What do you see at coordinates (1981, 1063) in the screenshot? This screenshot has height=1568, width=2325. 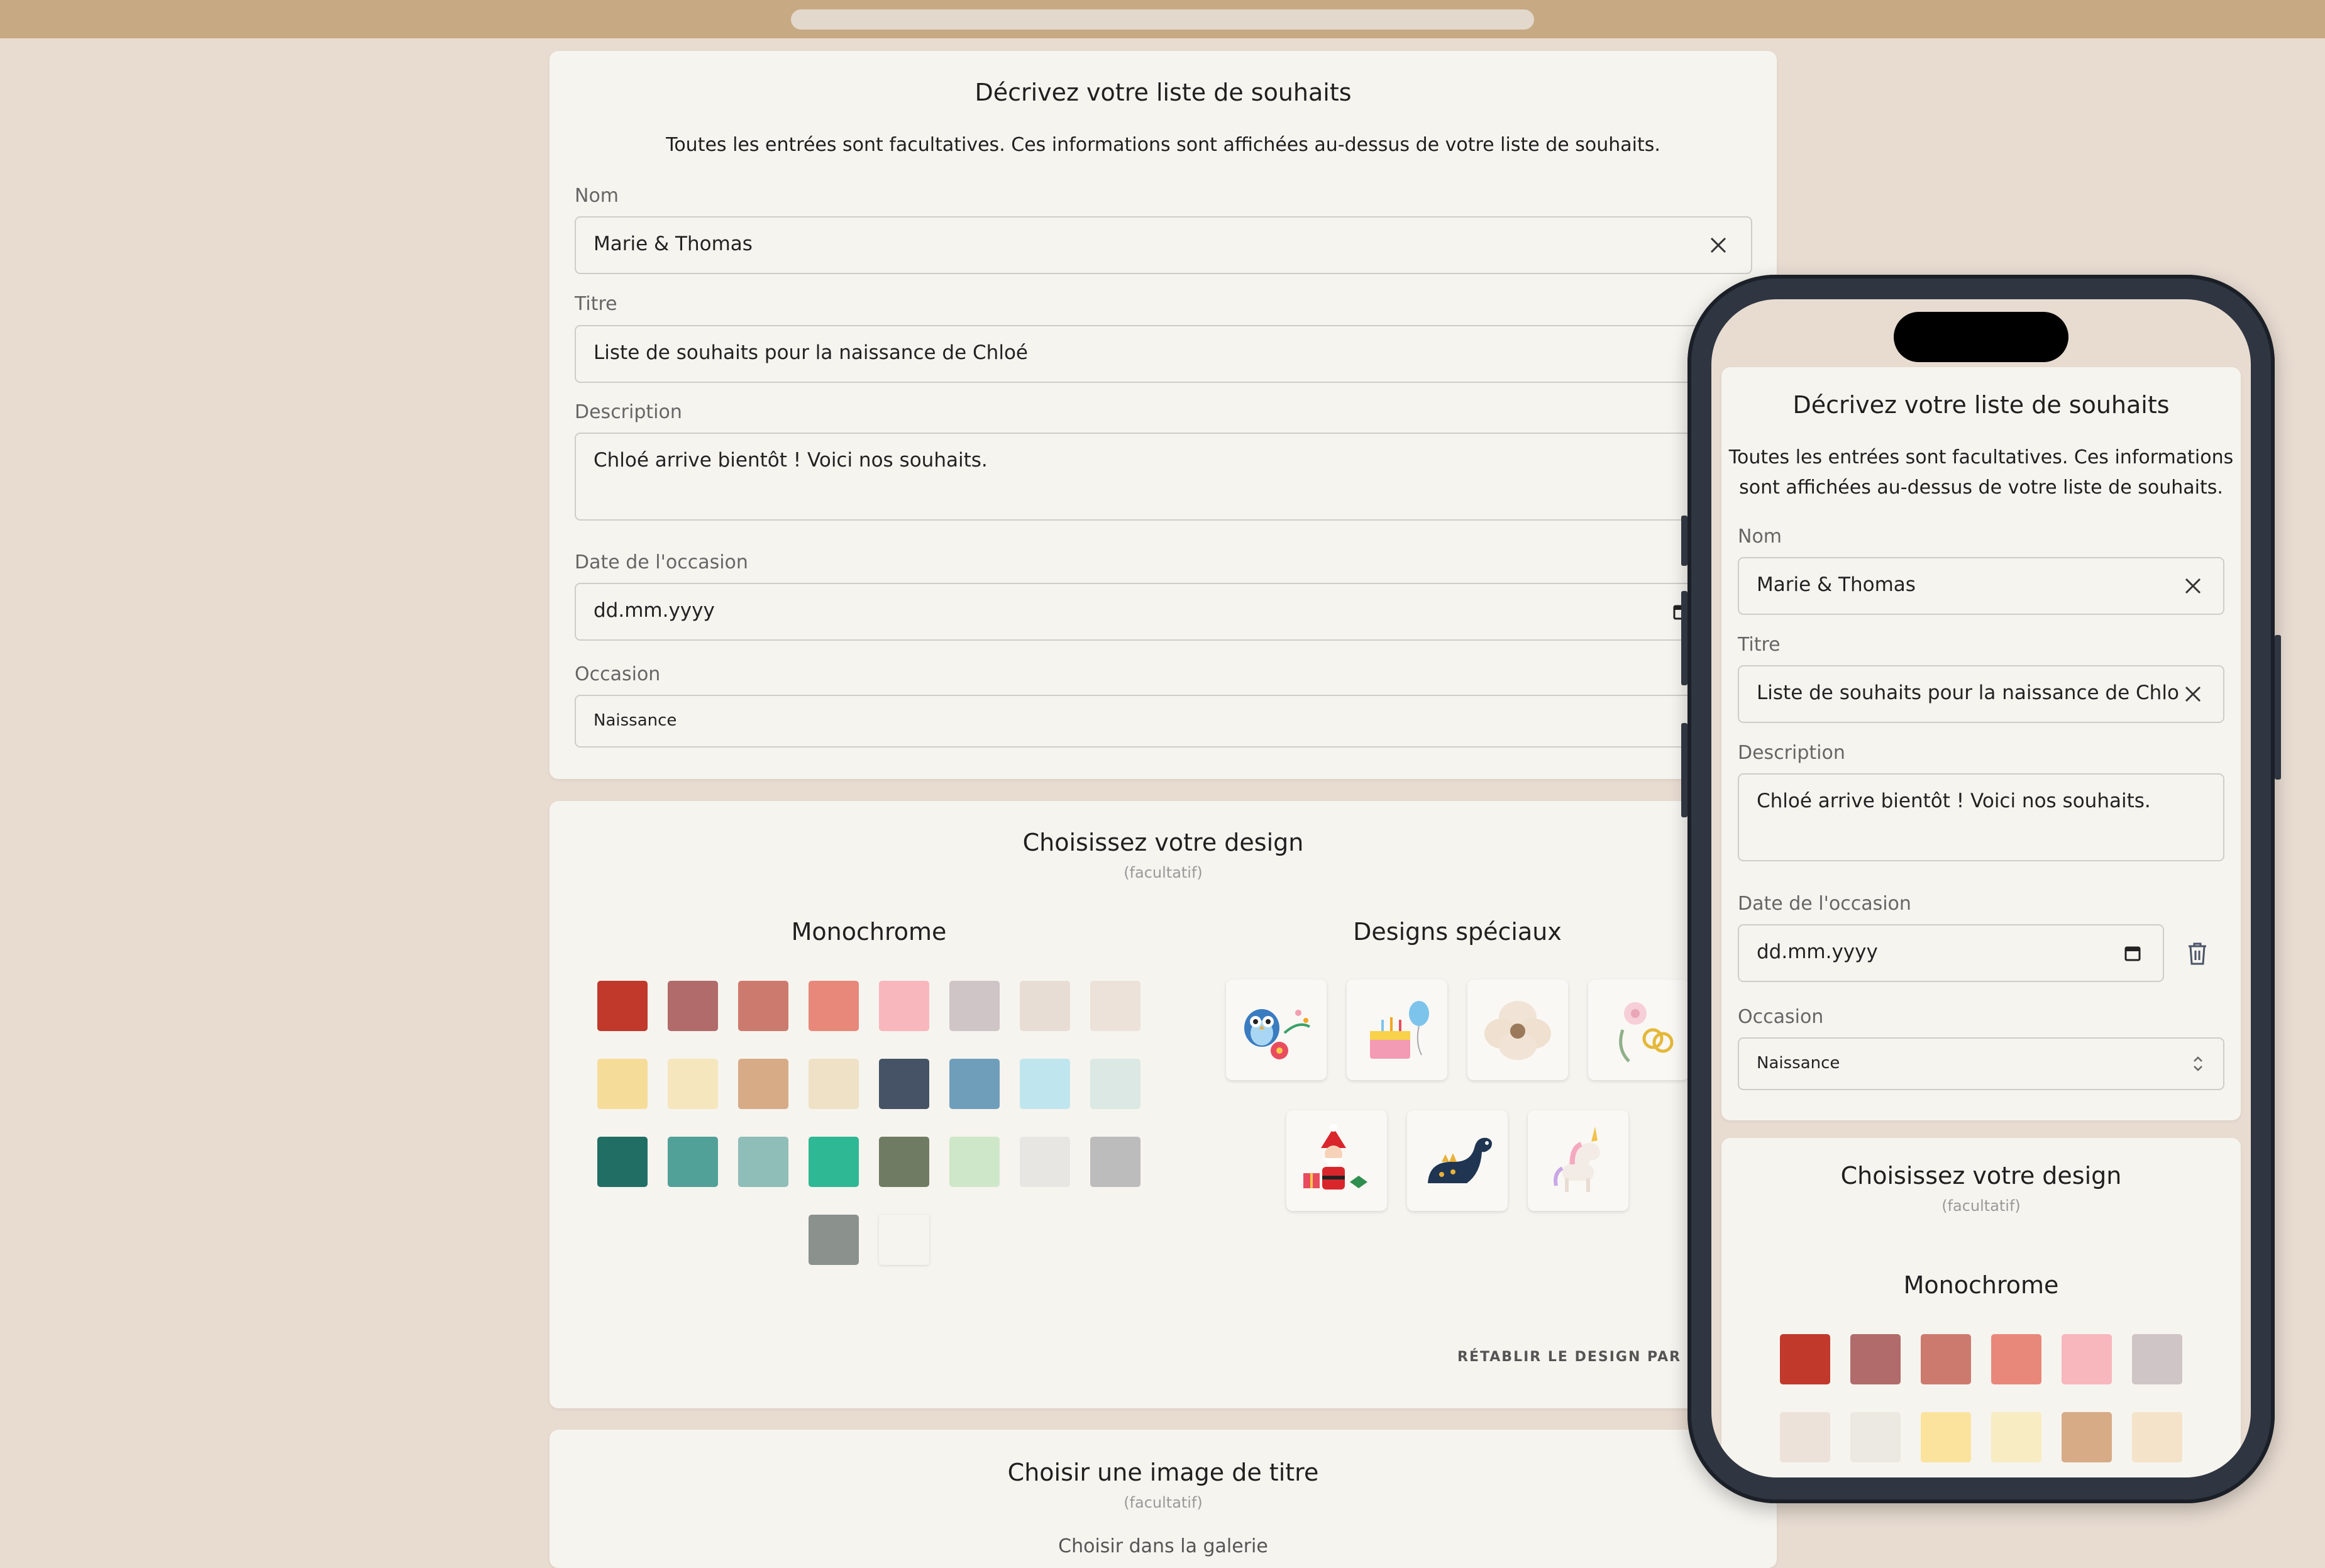 I see `phone-occasion-select: Naissance` at bounding box center [1981, 1063].